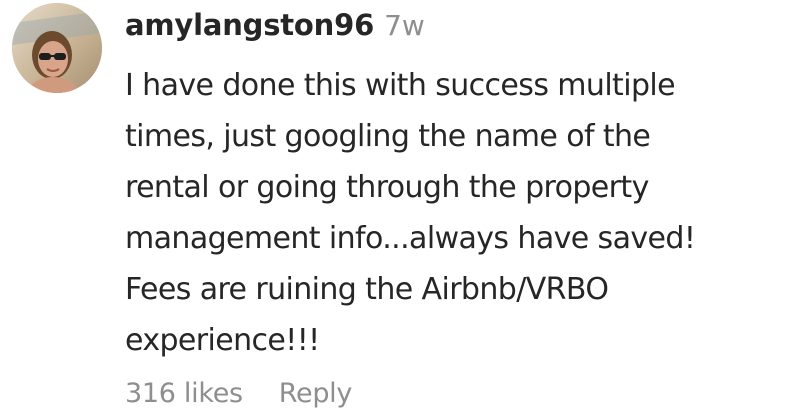 The height and width of the screenshot is (418, 800). What do you see at coordinates (249, 25) in the screenshot?
I see `username-link: amylangston96` at bounding box center [249, 25].